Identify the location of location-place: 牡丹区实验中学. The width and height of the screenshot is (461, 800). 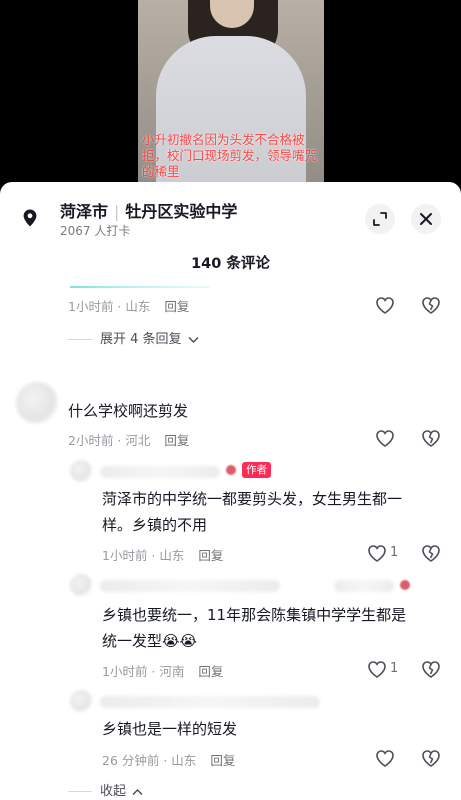
(181, 211).